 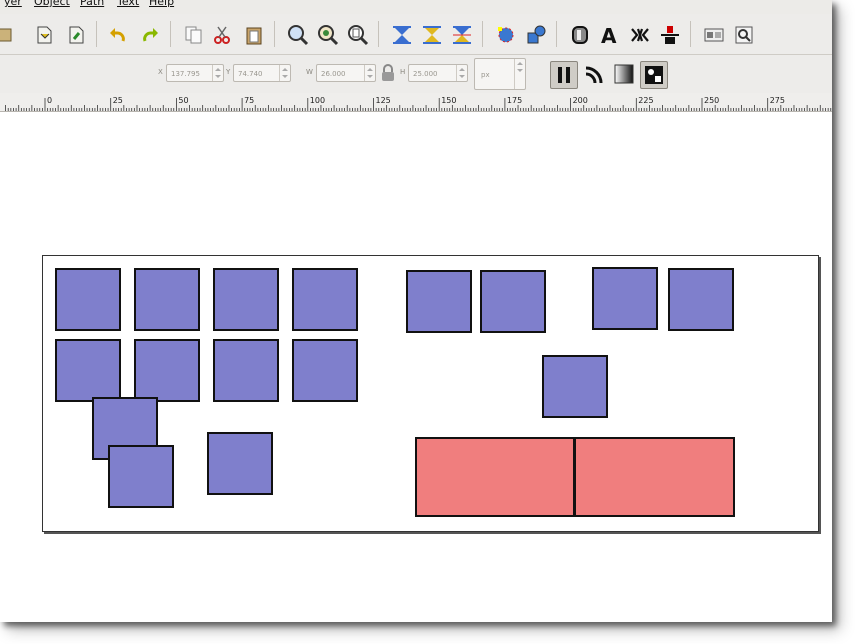 What do you see at coordinates (185, 74) in the screenshot?
I see `x-value: 137.795` at bounding box center [185, 74].